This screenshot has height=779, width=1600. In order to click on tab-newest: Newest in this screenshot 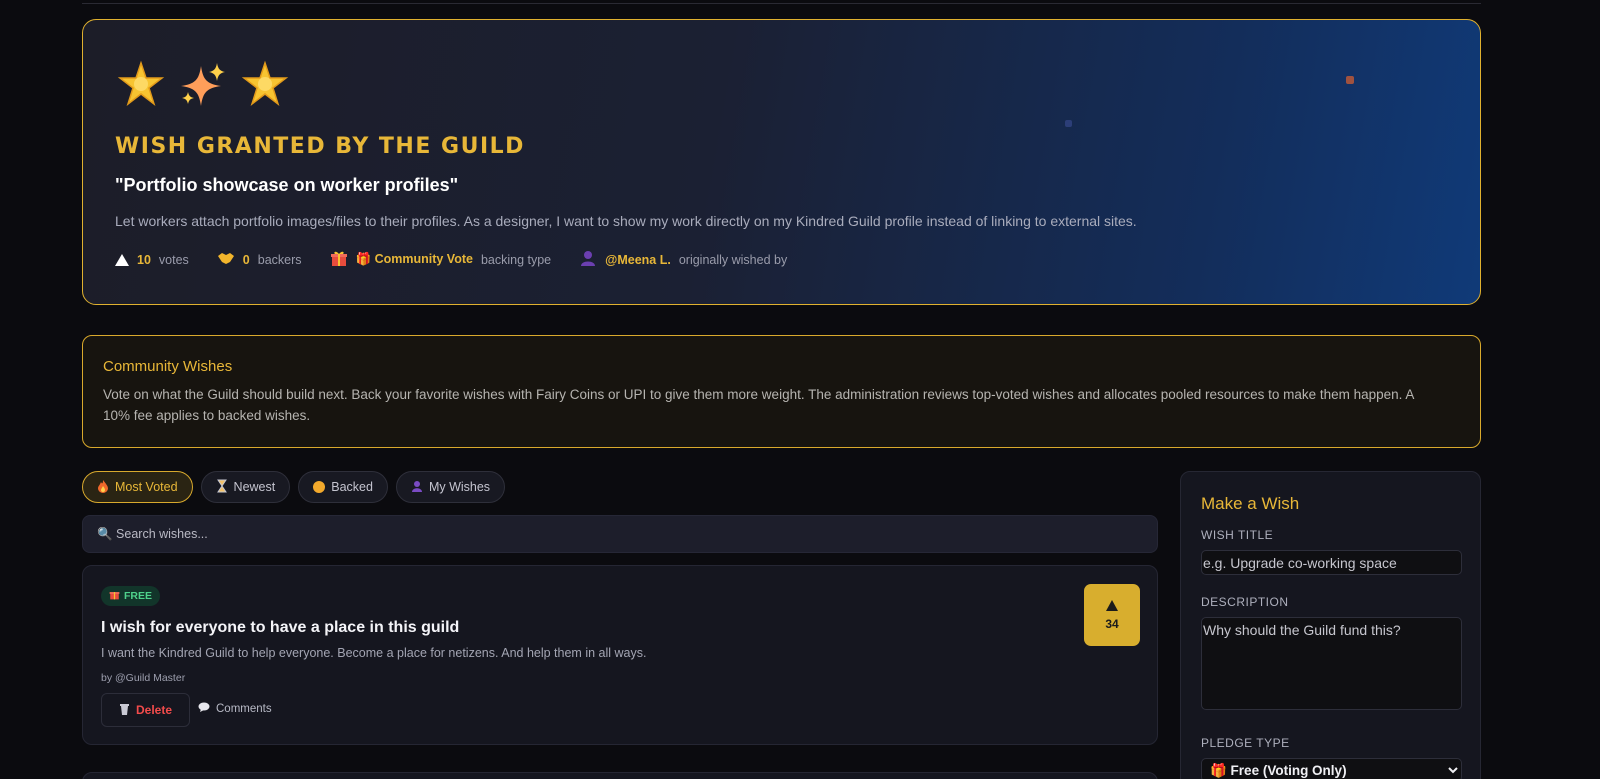, I will do `click(245, 487)`.